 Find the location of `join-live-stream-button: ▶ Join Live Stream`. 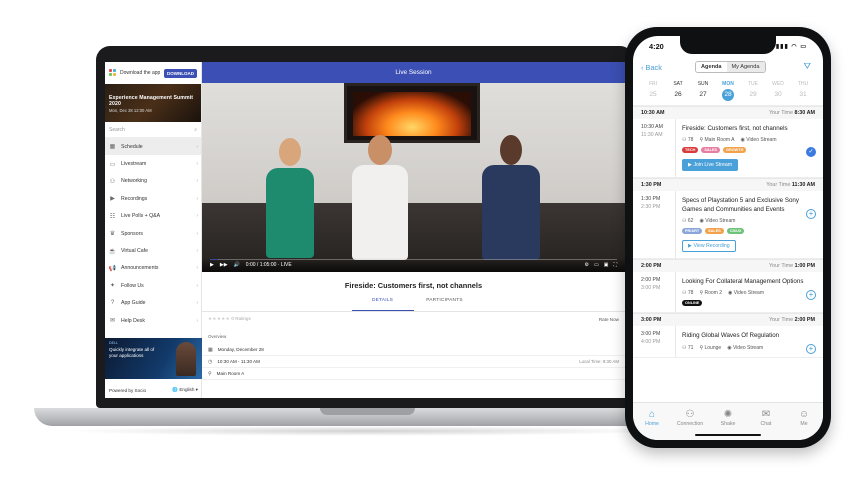

join-live-stream-button: ▶ Join Live Stream is located at coordinates (710, 165).